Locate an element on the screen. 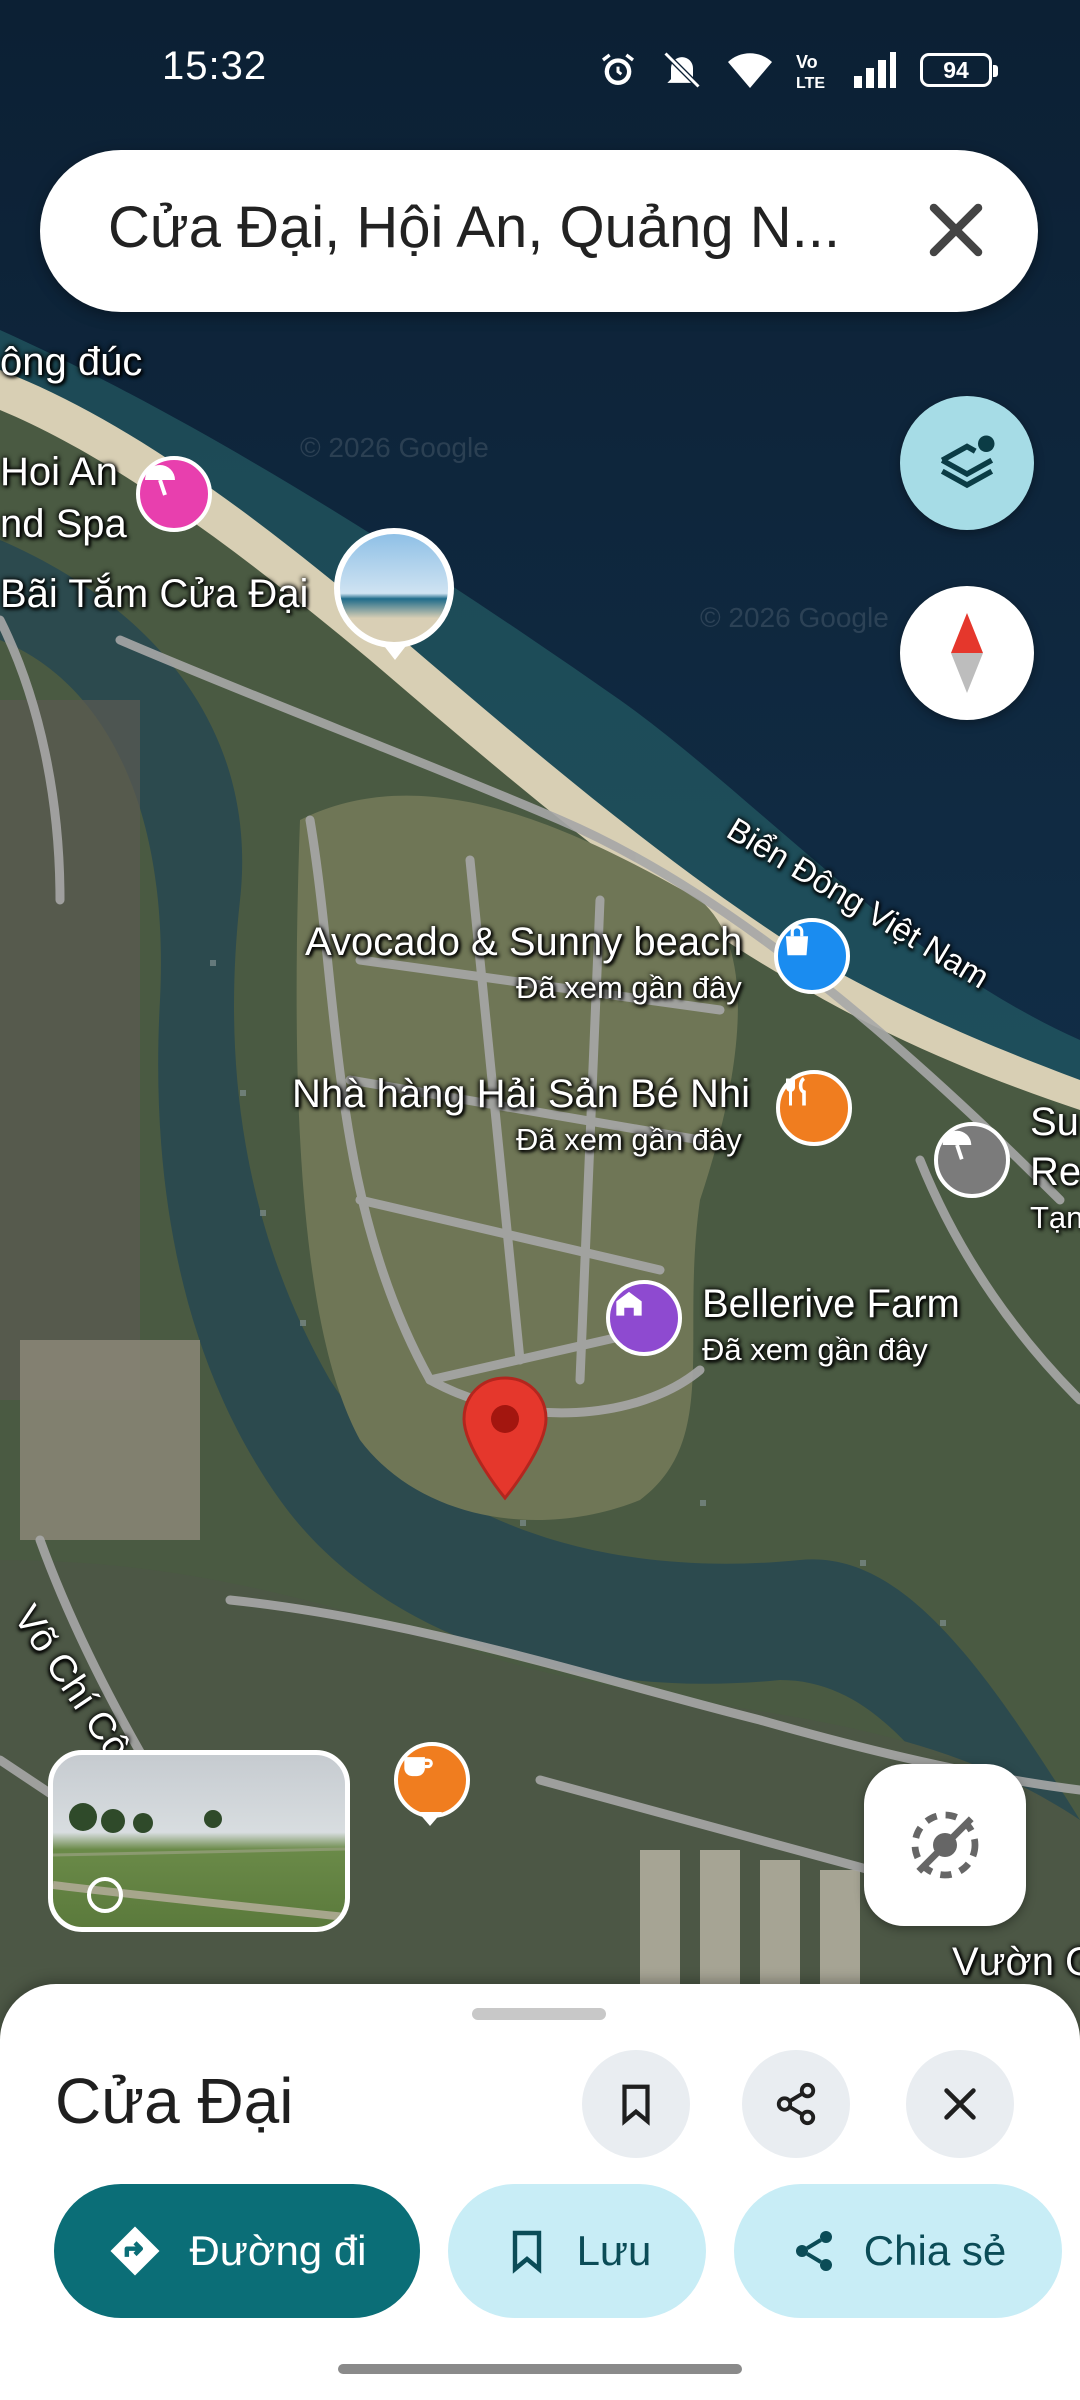 Image resolution: width=1080 pixels, height=2400 pixels. share-action-button: Chia sẻ is located at coordinates (898, 2251).